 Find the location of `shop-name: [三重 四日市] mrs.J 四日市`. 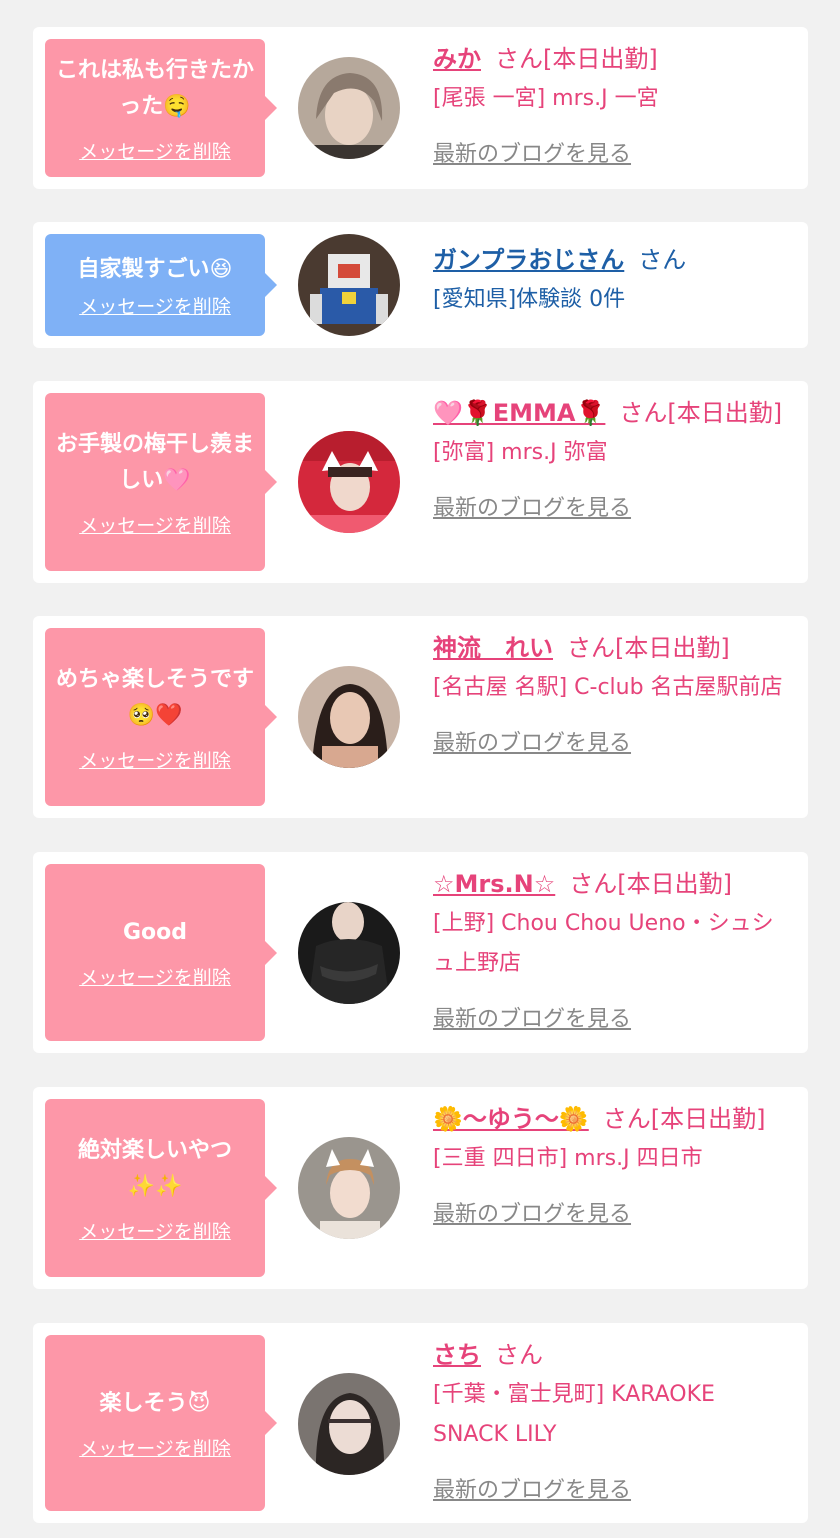

shop-name: [三重 四日市] mrs.J 四日市 is located at coordinates (568, 1158).